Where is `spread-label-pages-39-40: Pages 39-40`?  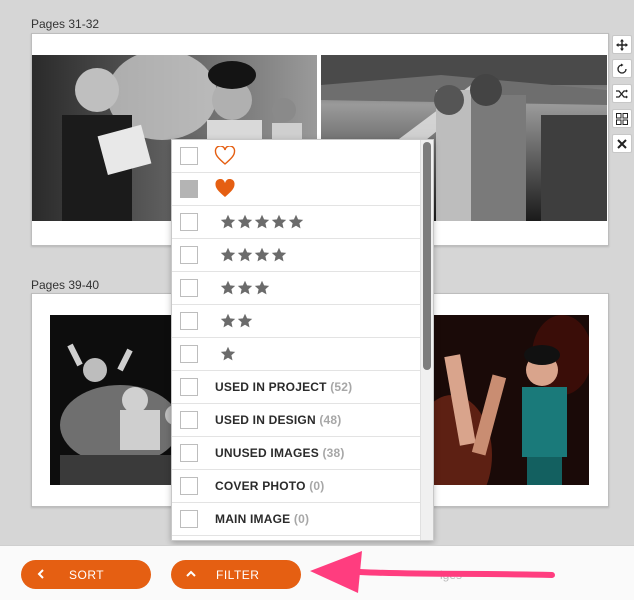 spread-label-pages-39-40: Pages 39-40 is located at coordinates (65, 285).